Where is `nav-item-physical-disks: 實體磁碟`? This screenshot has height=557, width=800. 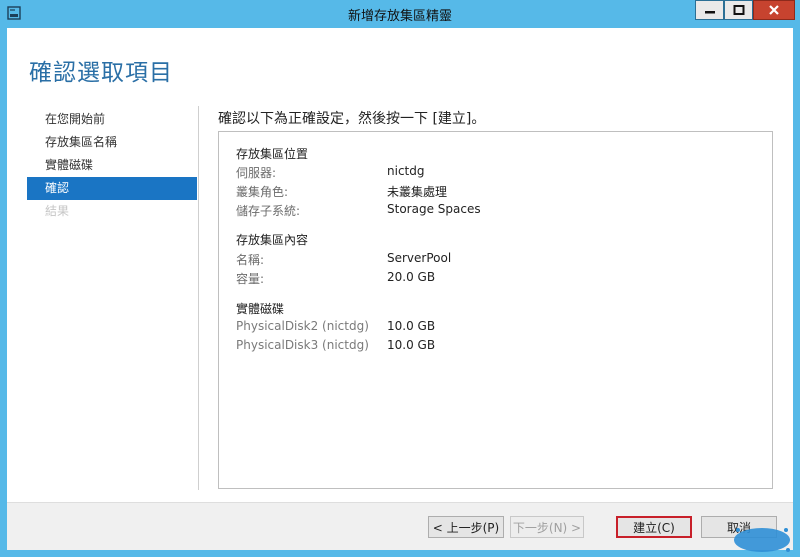
nav-item-physical-disks: 實體磁碟 is located at coordinates (112, 165).